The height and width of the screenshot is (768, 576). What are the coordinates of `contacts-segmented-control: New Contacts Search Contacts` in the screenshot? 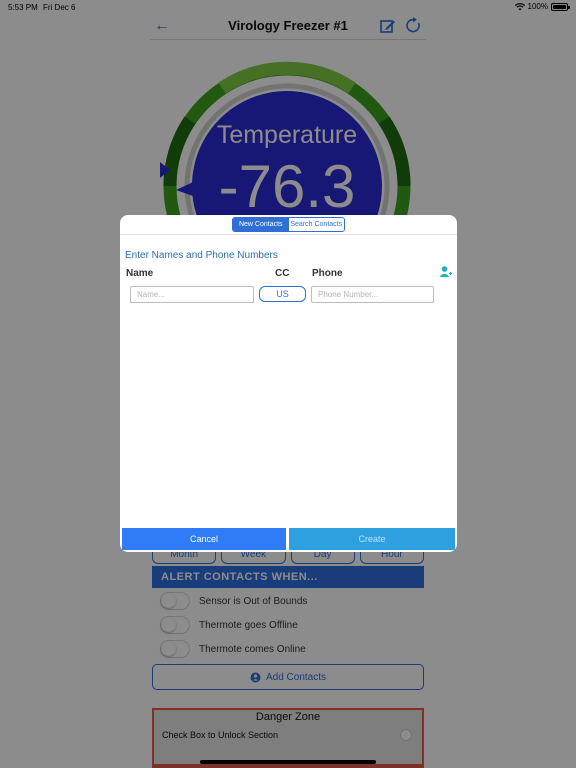 It's located at (288, 224).